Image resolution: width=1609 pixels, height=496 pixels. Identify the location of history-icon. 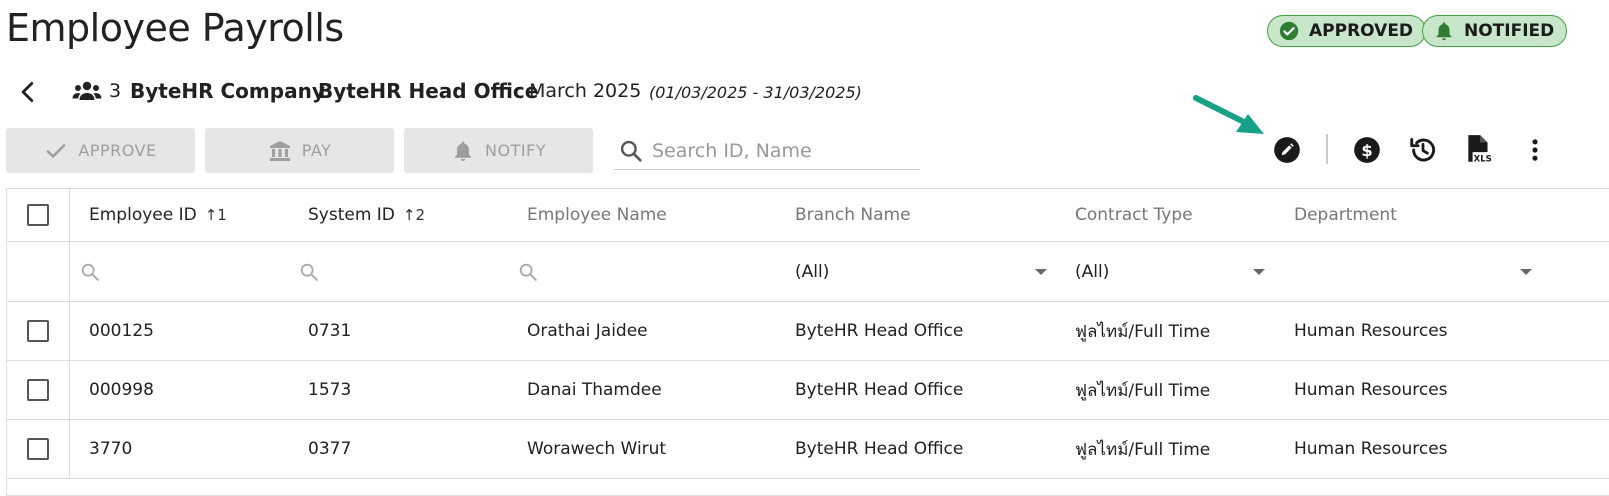
(1423, 149).